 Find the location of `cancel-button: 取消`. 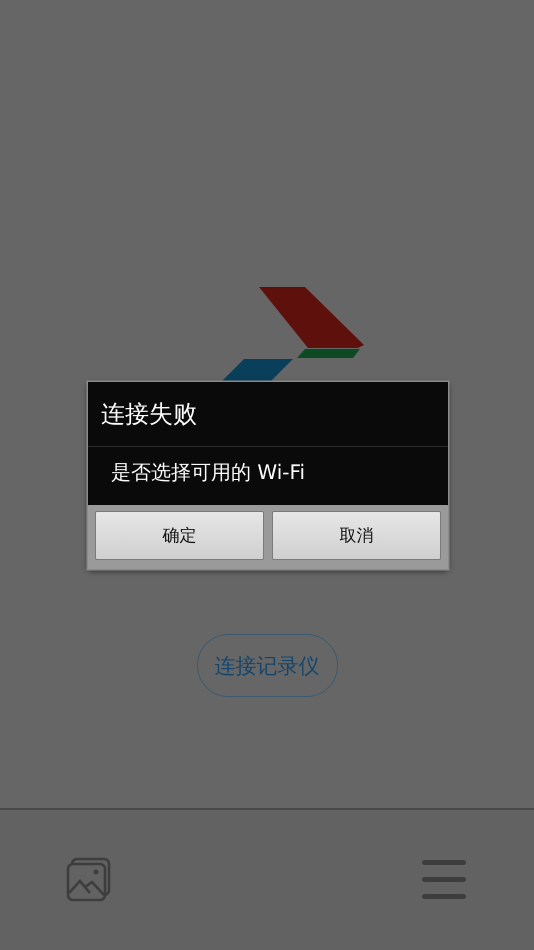

cancel-button: 取消 is located at coordinates (356, 535).